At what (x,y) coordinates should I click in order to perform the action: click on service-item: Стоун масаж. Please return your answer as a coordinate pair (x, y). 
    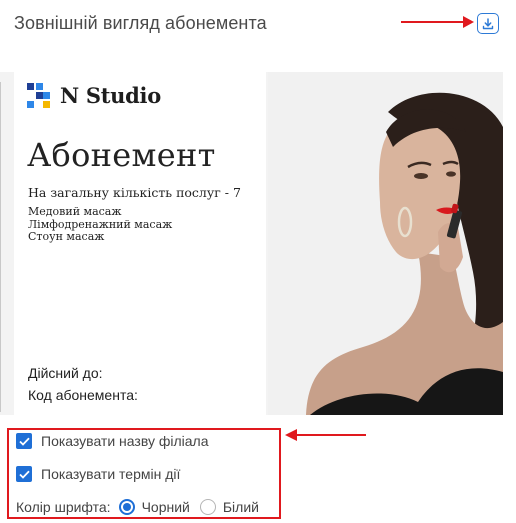
    Looking at the image, I should click on (66, 236).